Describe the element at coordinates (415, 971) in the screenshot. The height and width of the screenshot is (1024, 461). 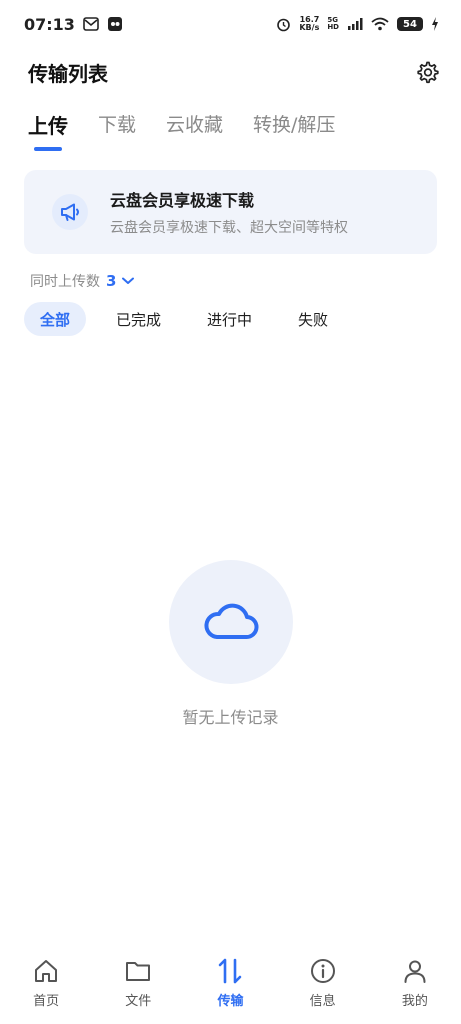
I see `profile-icon` at that location.